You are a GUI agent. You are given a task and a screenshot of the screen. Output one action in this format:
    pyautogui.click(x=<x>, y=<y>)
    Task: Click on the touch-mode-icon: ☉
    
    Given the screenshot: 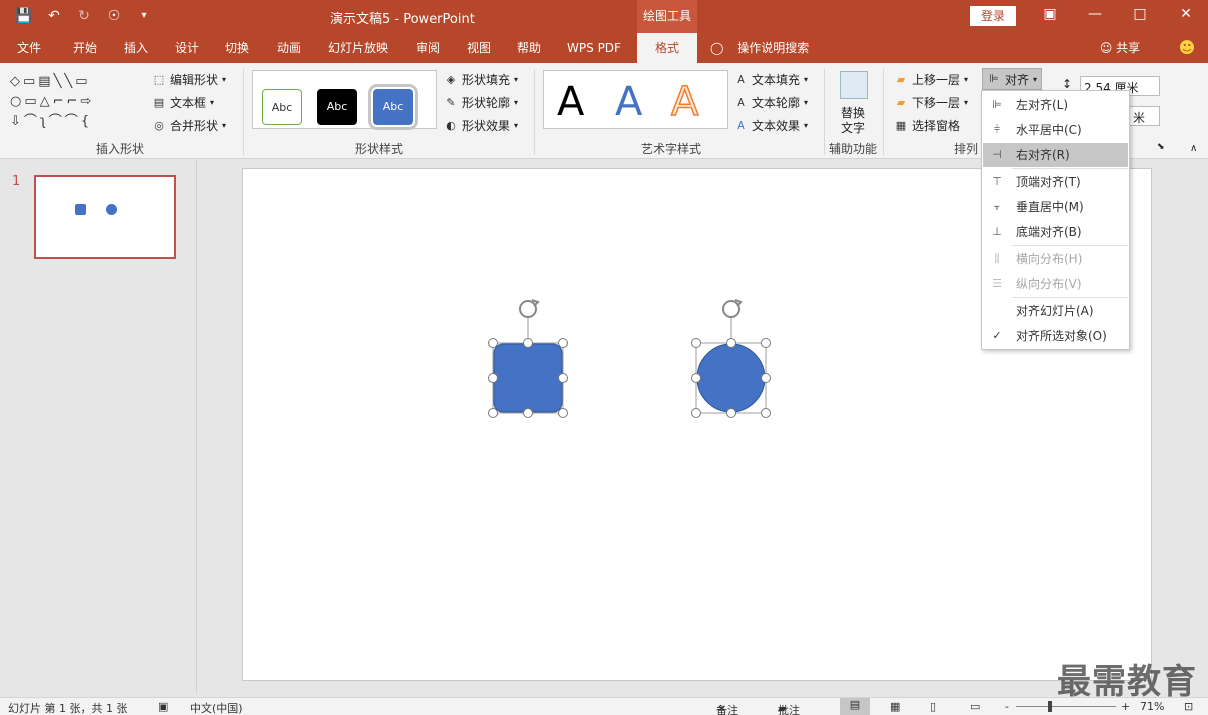 What is the action you would take?
    pyautogui.click(x=114, y=16)
    